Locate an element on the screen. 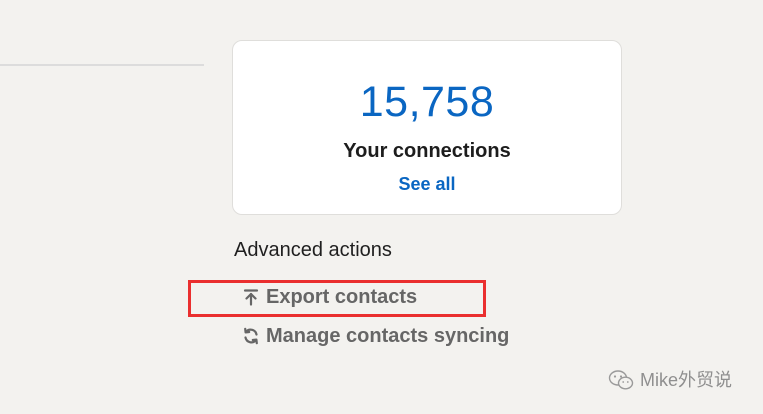 This screenshot has width=763, height=414. watermark: Mike外贸说 is located at coordinates (670, 380).